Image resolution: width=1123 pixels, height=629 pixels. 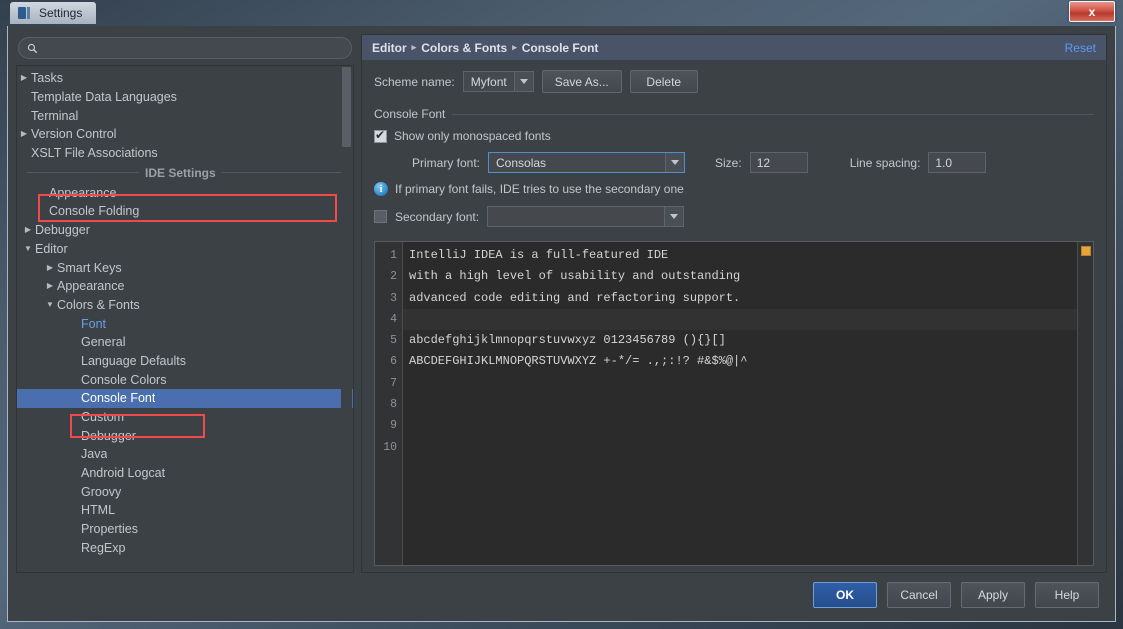 I want to click on tree-item-label: Template Data Languages, so click(x=104, y=97).